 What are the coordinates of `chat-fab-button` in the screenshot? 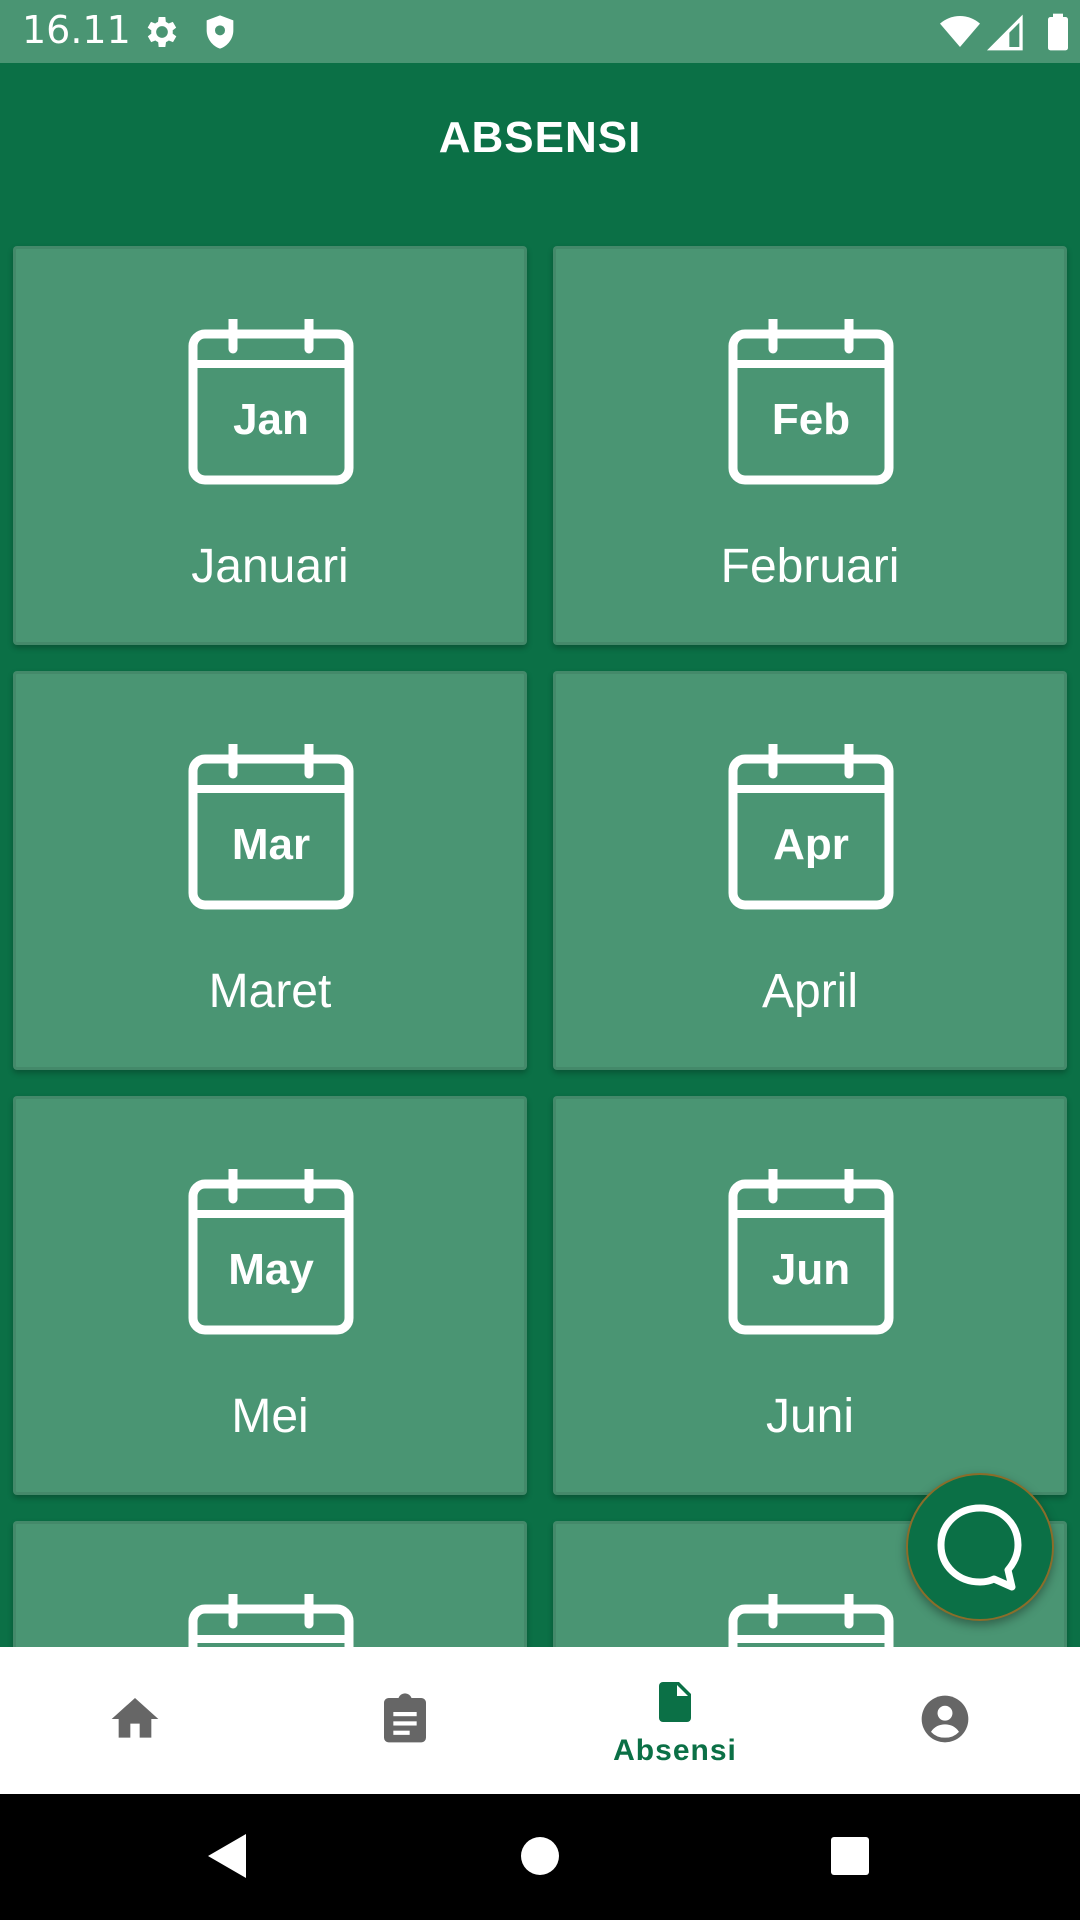 It's located at (980, 1547).